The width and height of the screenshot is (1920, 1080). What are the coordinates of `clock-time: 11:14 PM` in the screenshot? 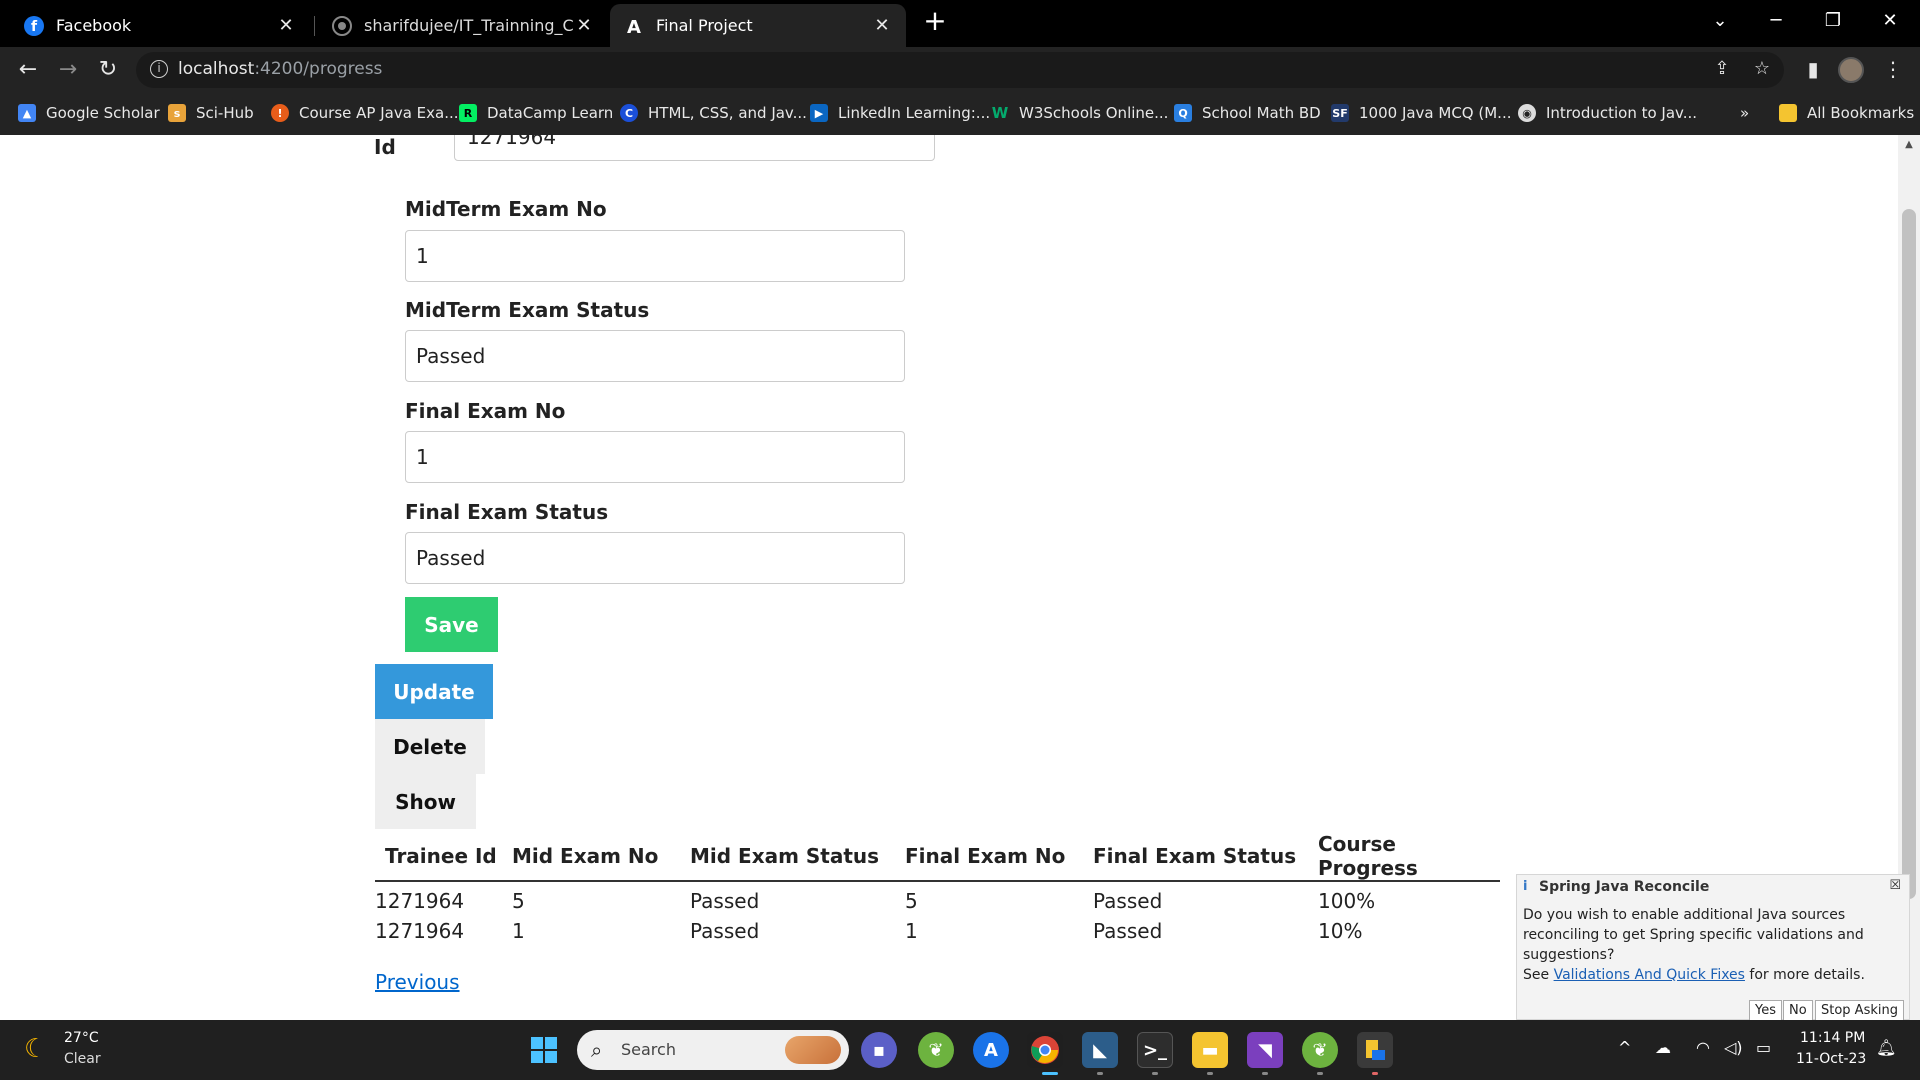 It's located at (1832, 1038).